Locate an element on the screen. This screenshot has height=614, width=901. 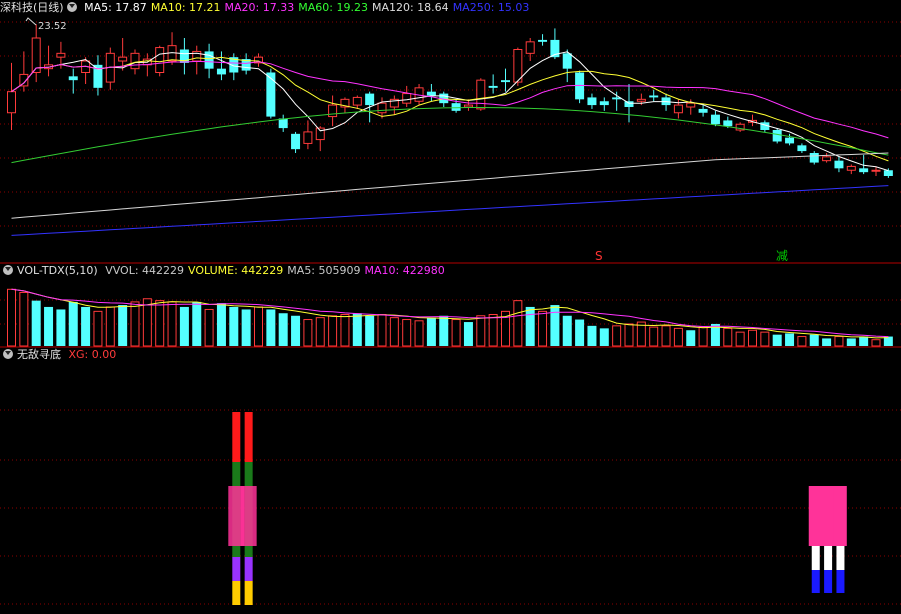
sell-signal-mark: S is located at coordinates (599, 256).